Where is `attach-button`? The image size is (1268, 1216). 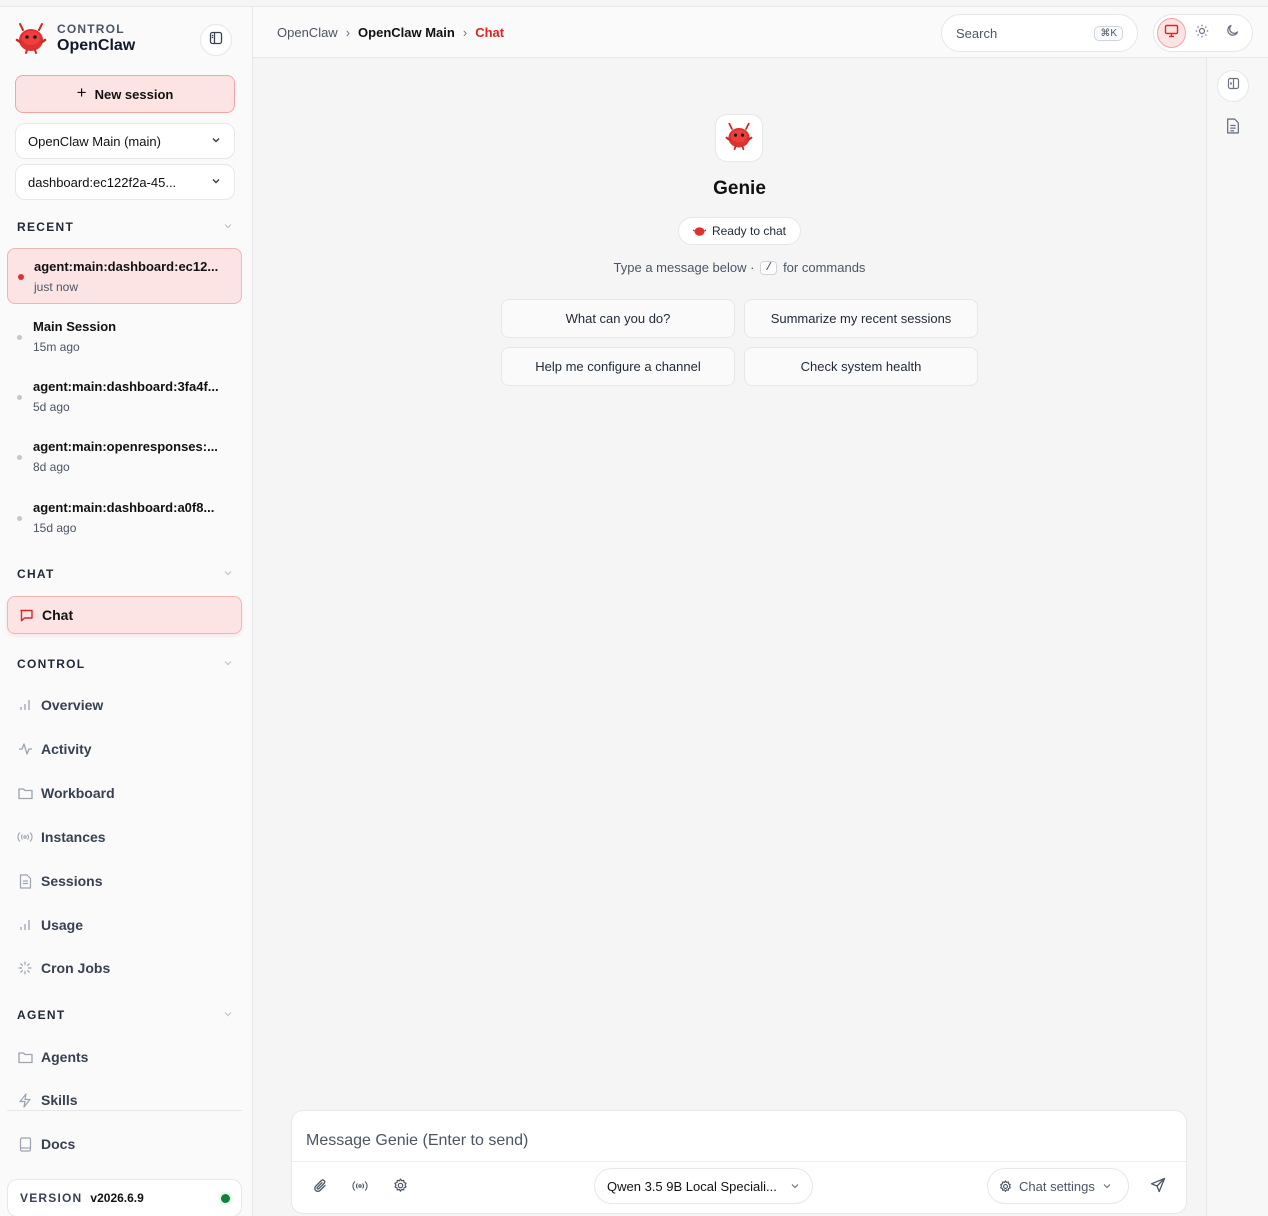 attach-button is located at coordinates (320, 1188).